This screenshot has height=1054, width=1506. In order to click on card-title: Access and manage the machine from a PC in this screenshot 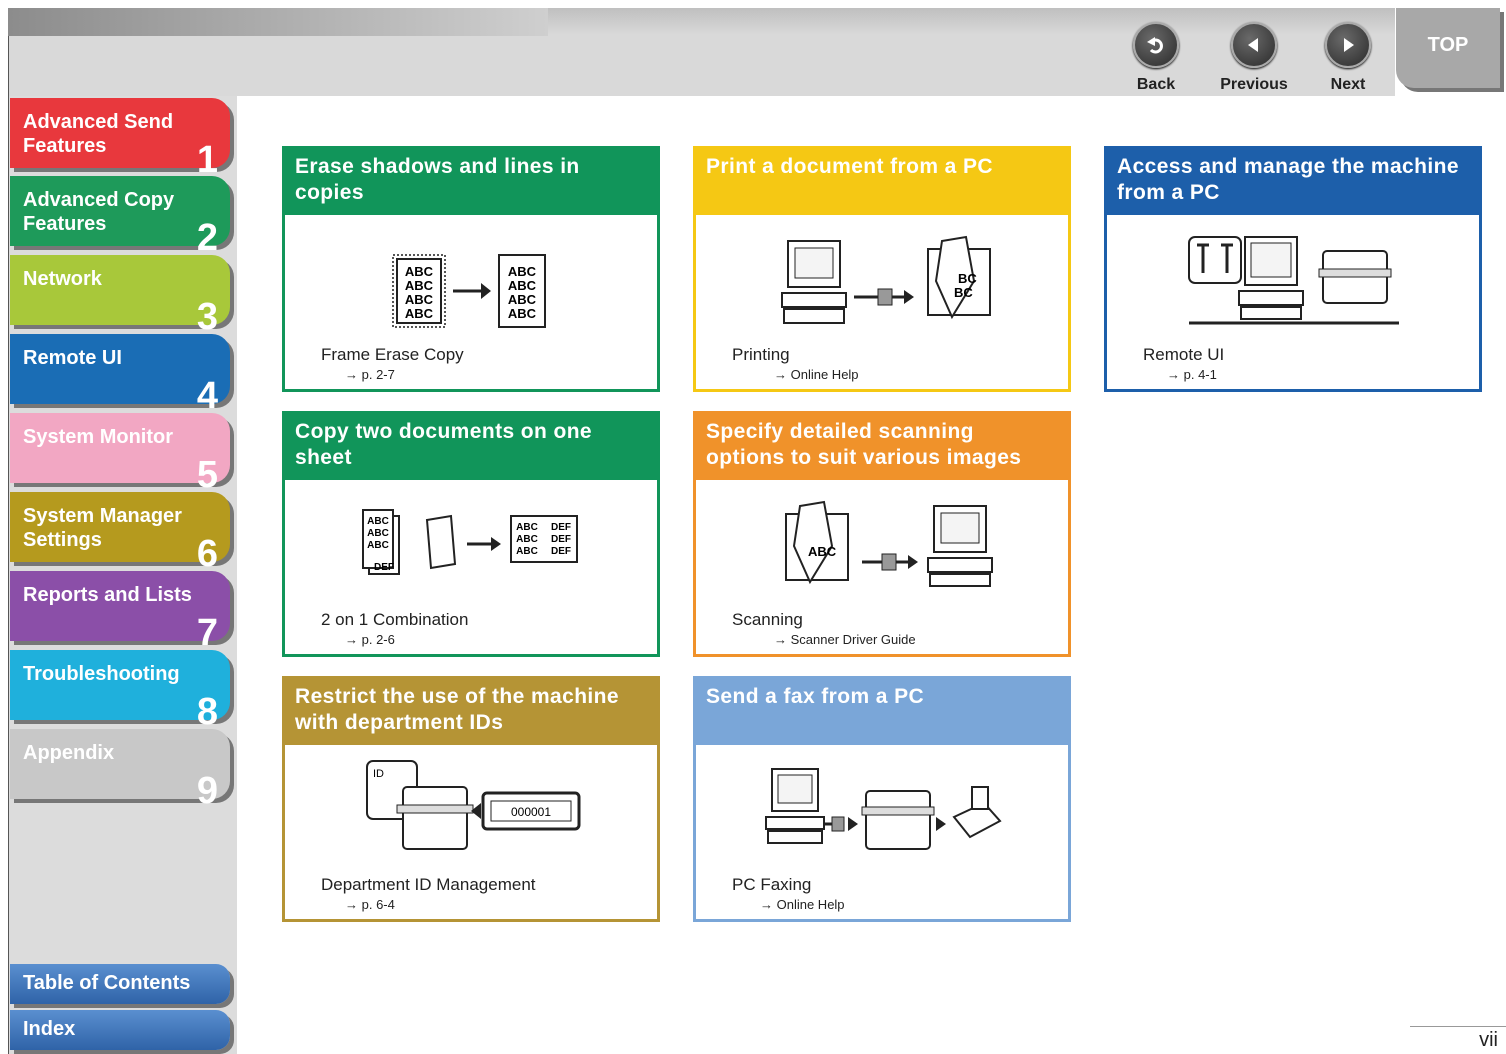, I will do `click(1293, 182)`.